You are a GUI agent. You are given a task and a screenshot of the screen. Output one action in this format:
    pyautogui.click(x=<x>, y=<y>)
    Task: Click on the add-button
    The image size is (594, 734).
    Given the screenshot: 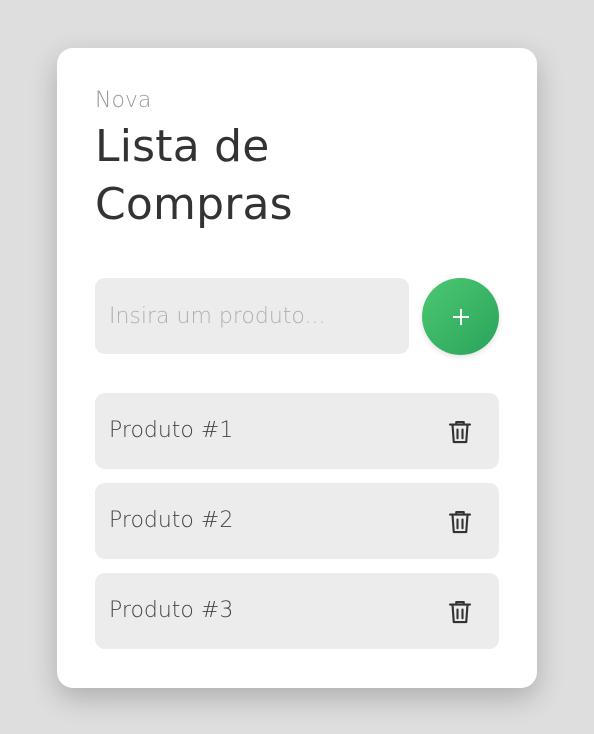 What is the action you would take?
    pyautogui.click(x=460, y=316)
    